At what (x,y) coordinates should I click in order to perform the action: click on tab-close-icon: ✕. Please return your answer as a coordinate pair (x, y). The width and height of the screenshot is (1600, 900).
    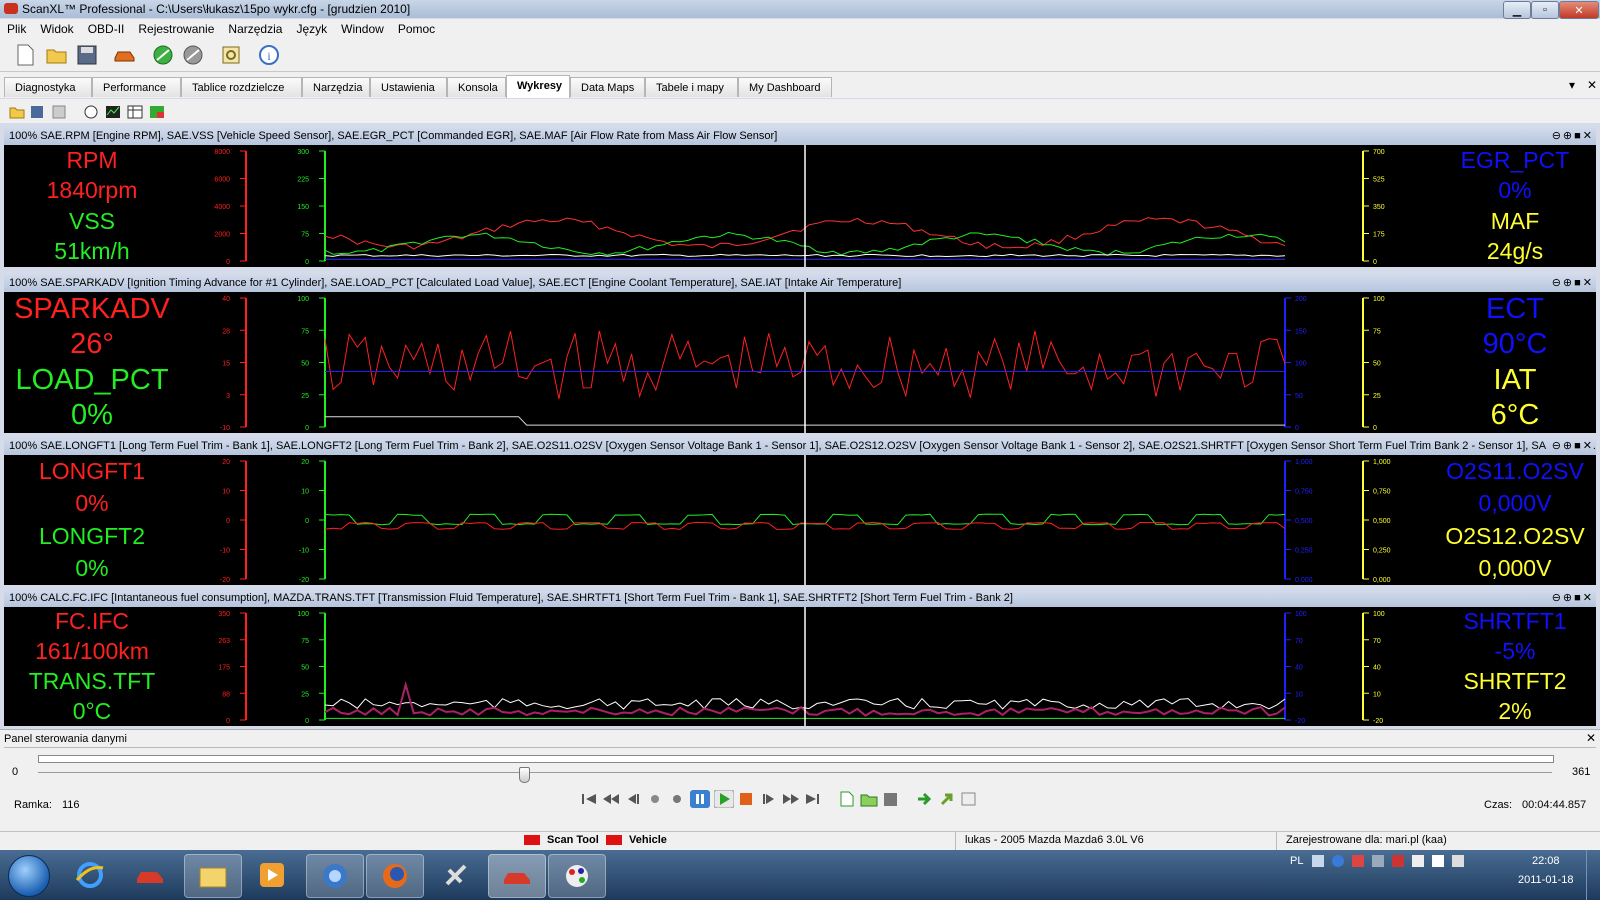
    Looking at the image, I should click on (1592, 85).